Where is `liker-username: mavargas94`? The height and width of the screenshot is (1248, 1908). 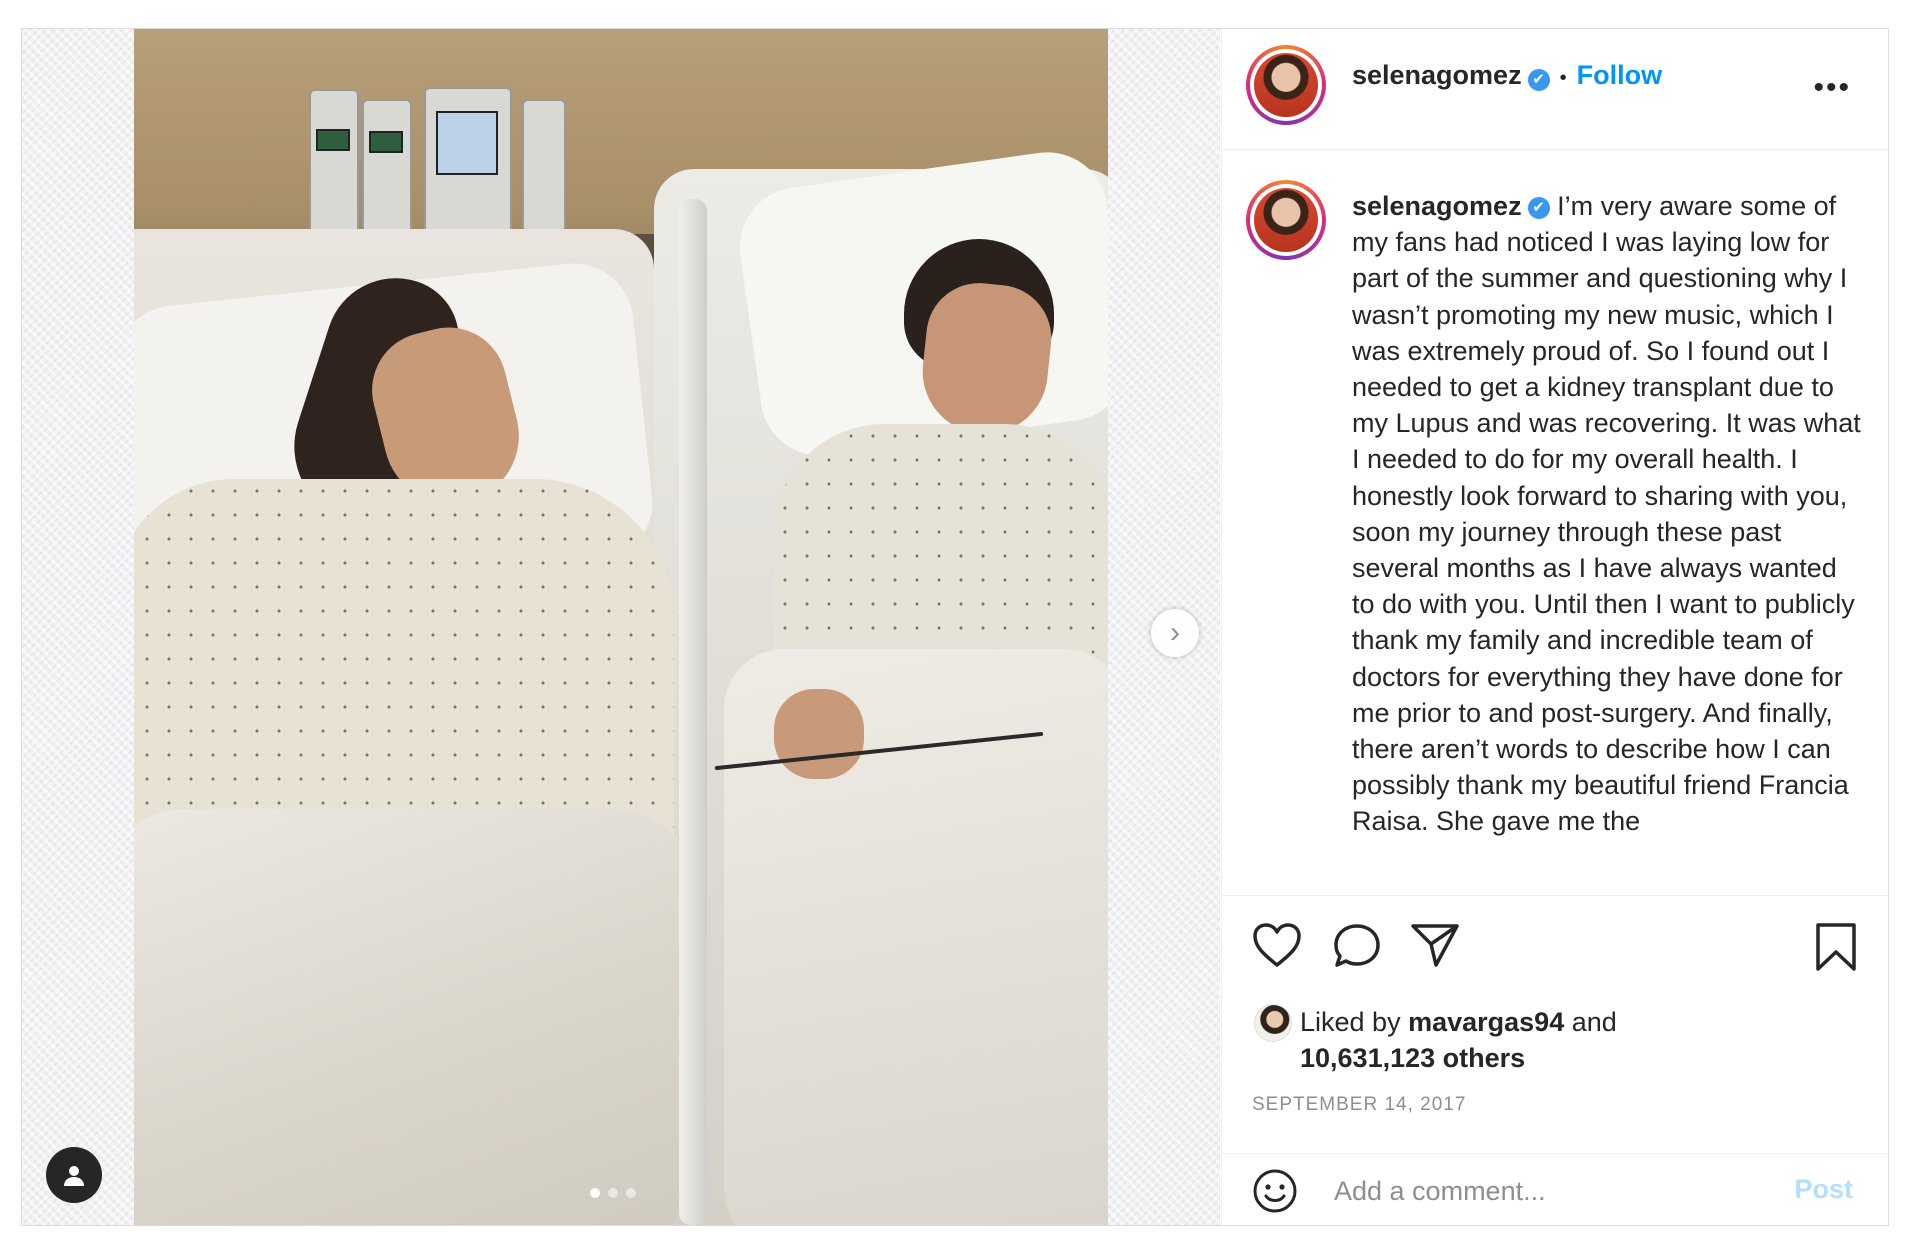
liker-username: mavargas94 is located at coordinates (1486, 1022).